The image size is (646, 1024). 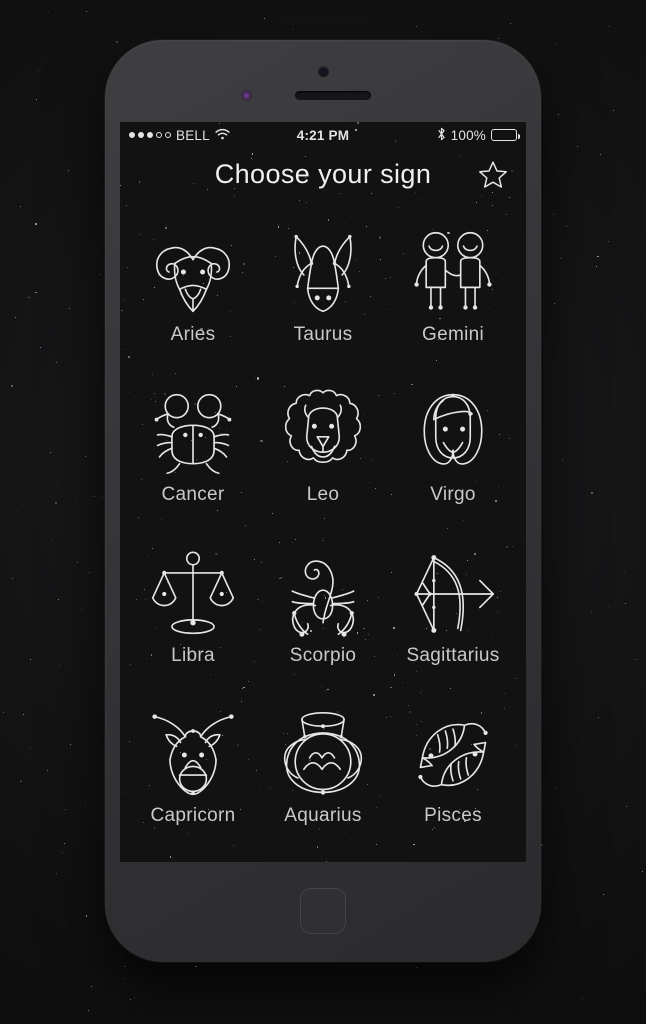 I want to click on sign-cell-cancer: Cancer, so click(x=193, y=447).